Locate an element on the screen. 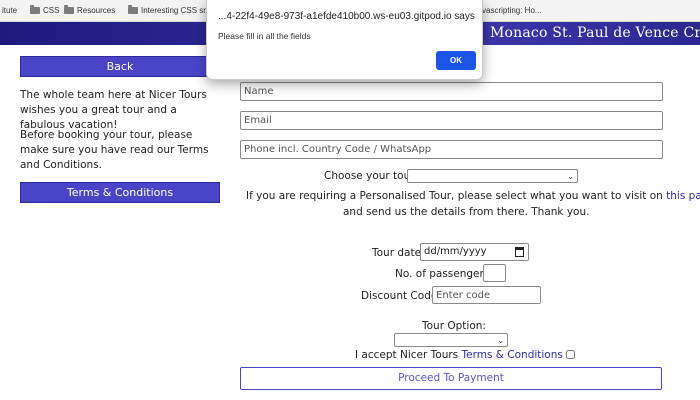 Image resolution: width=700 pixels, height=400 pixels. bookmark-folder-resources: Resources is located at coordinates (90, 10).